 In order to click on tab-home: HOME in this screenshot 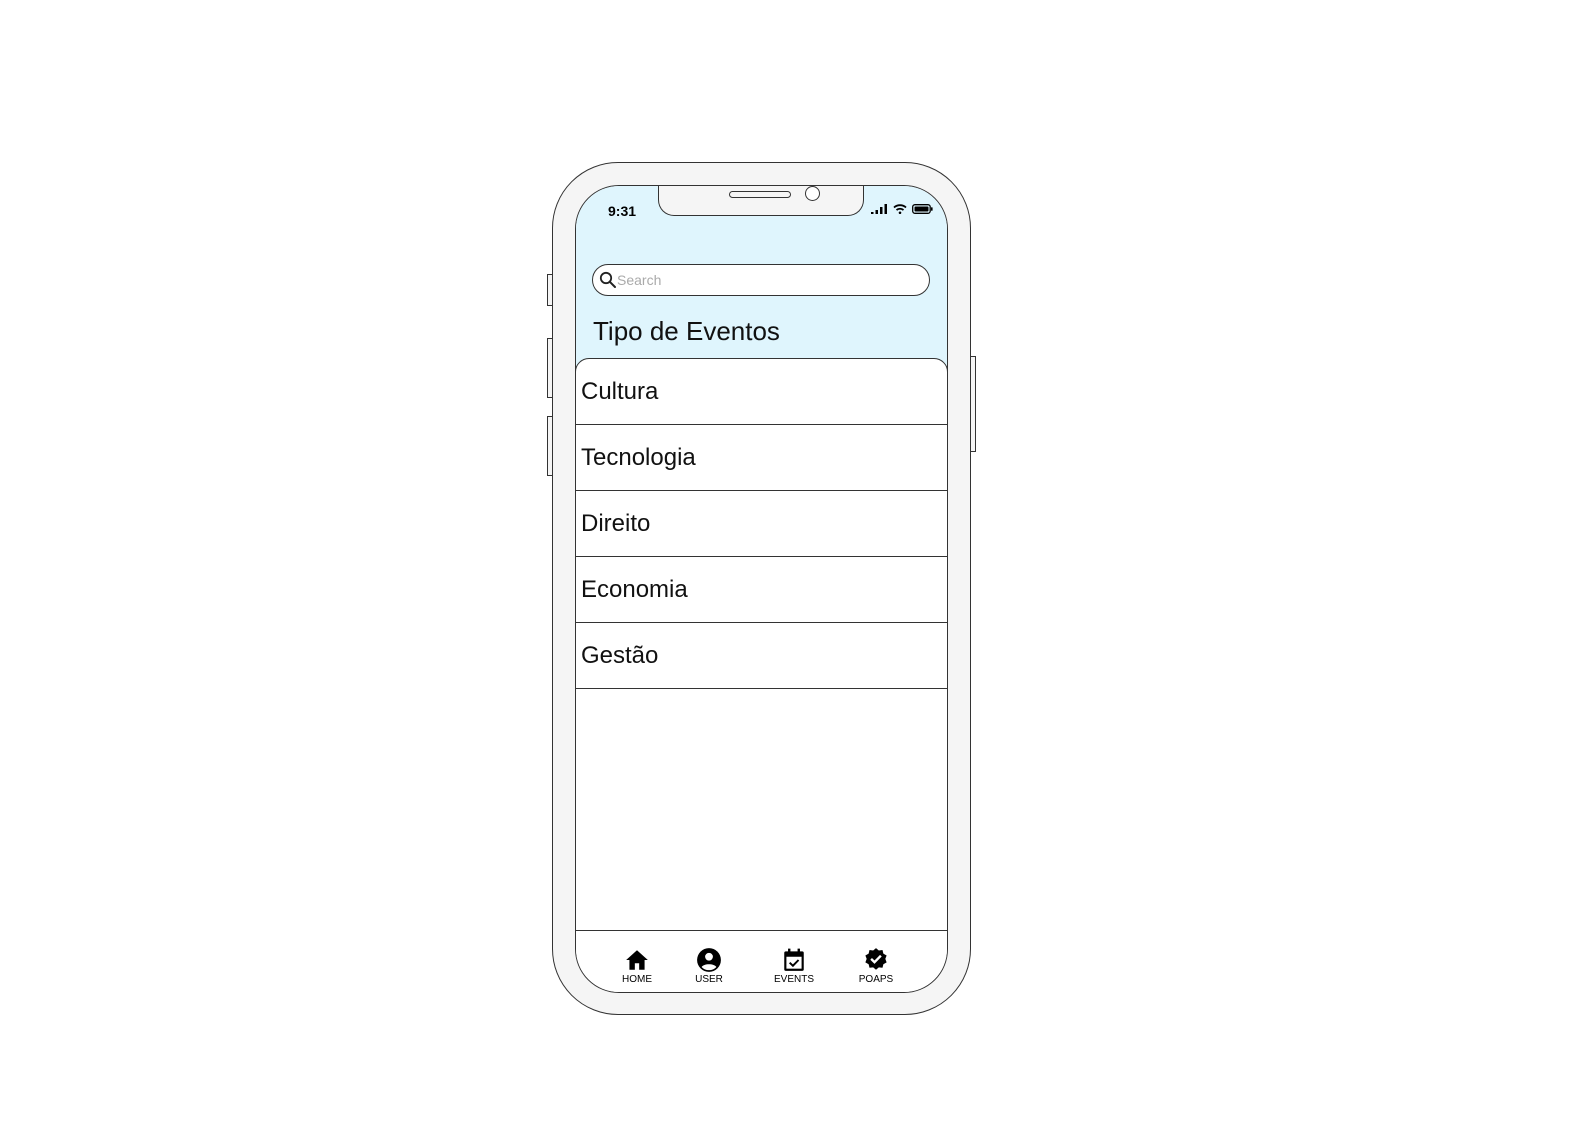, I will do `click(637, 966)`.